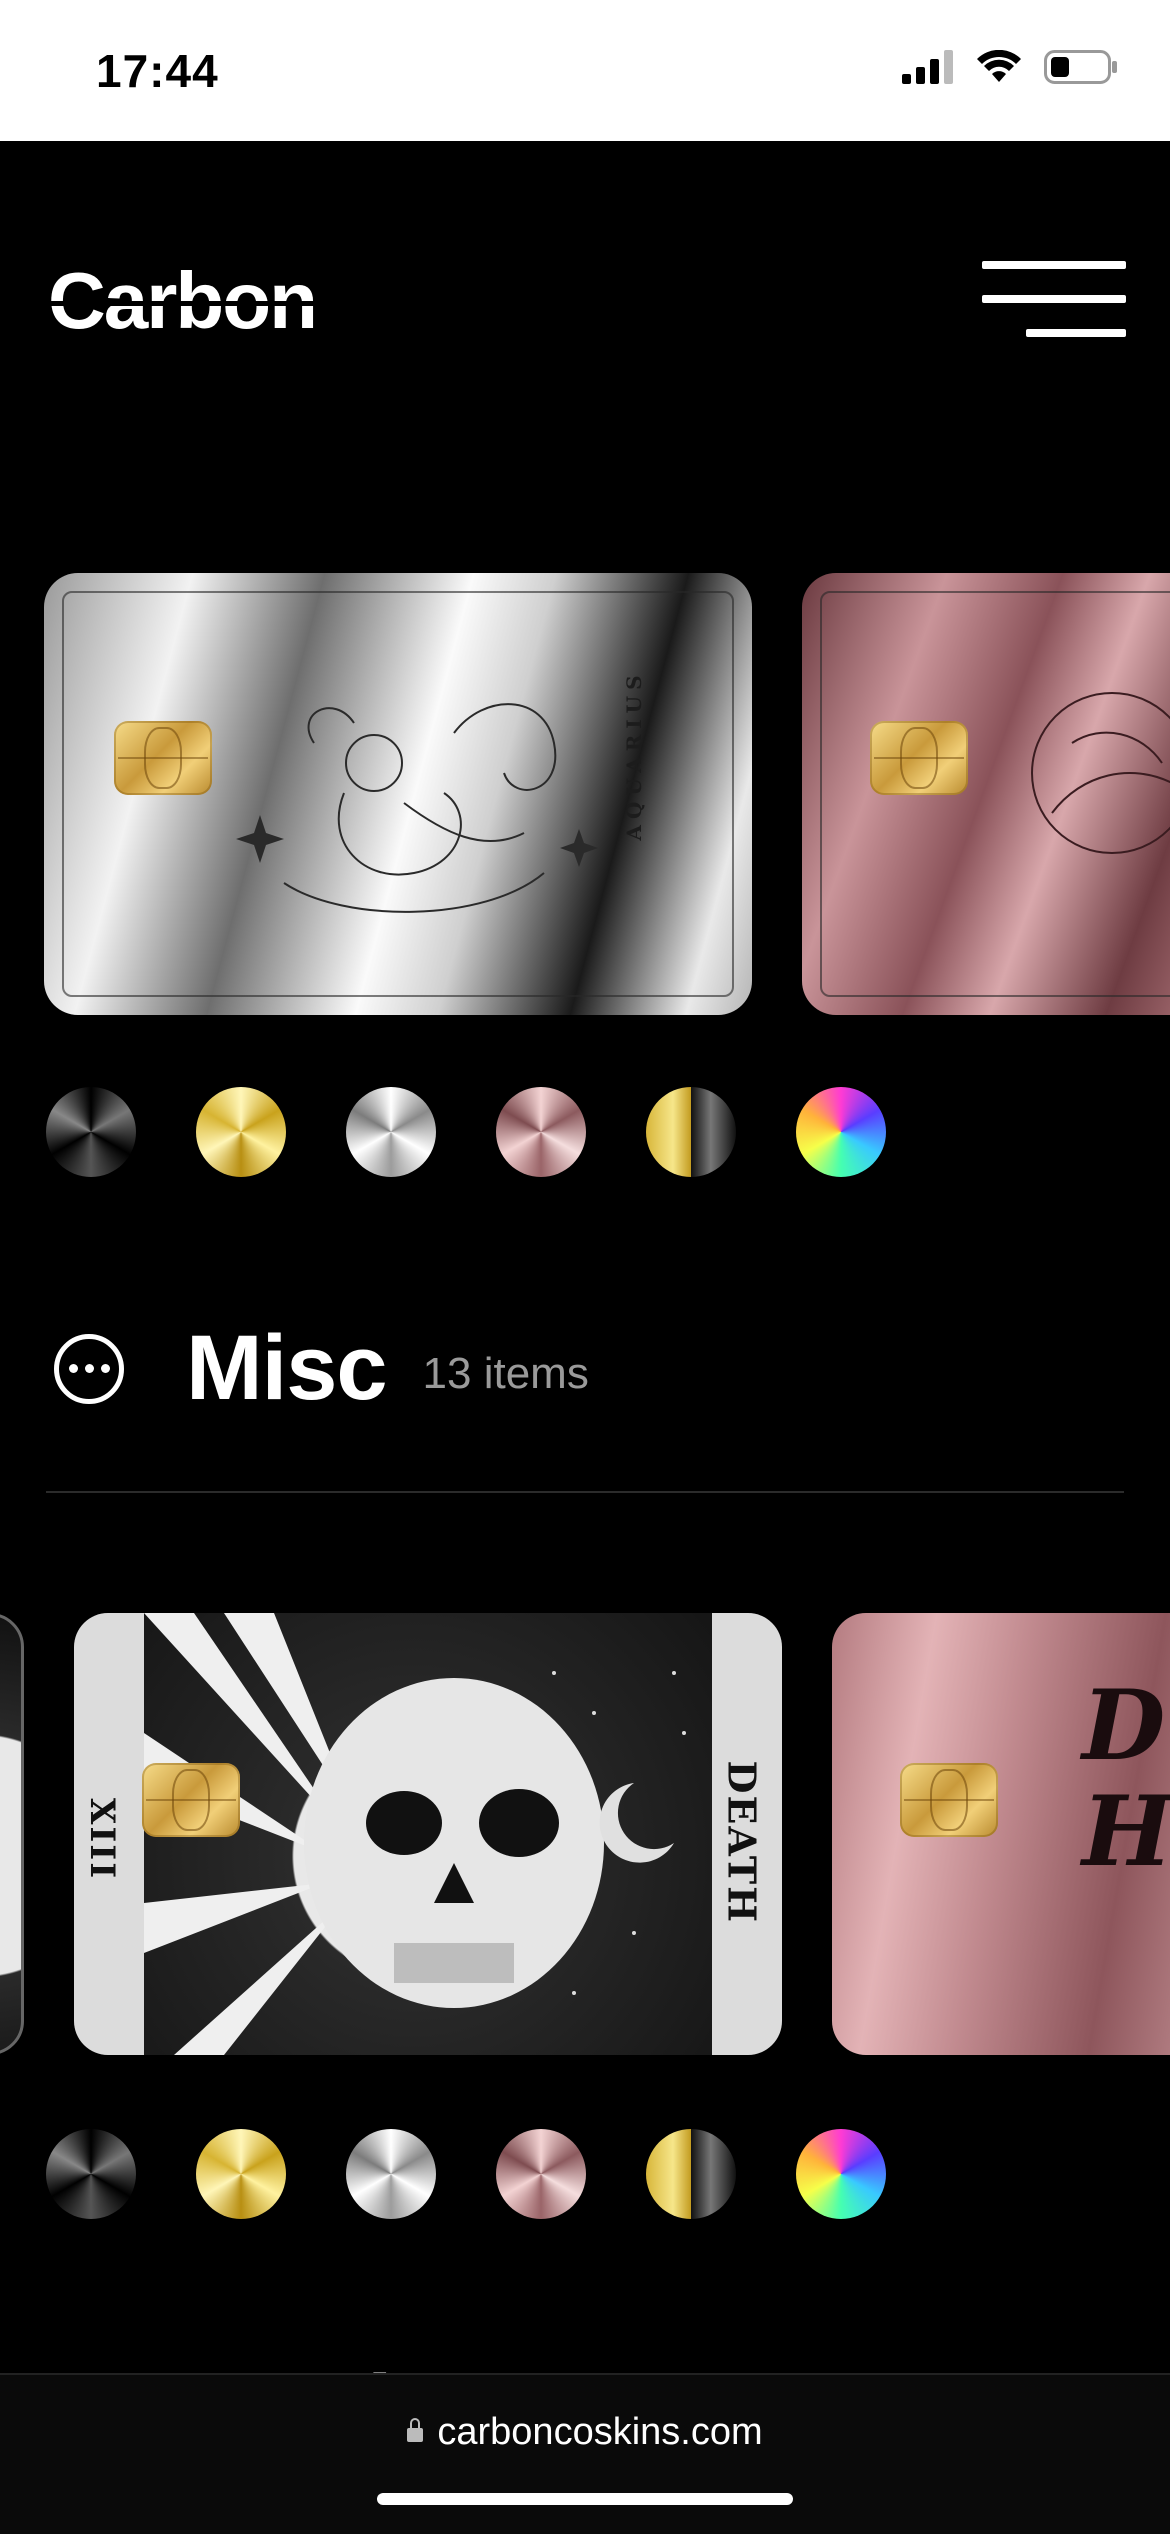  Describe the element at coordinates (102, 1839) in the screenshot. I see `card-label-xiii: XIII` at that location.